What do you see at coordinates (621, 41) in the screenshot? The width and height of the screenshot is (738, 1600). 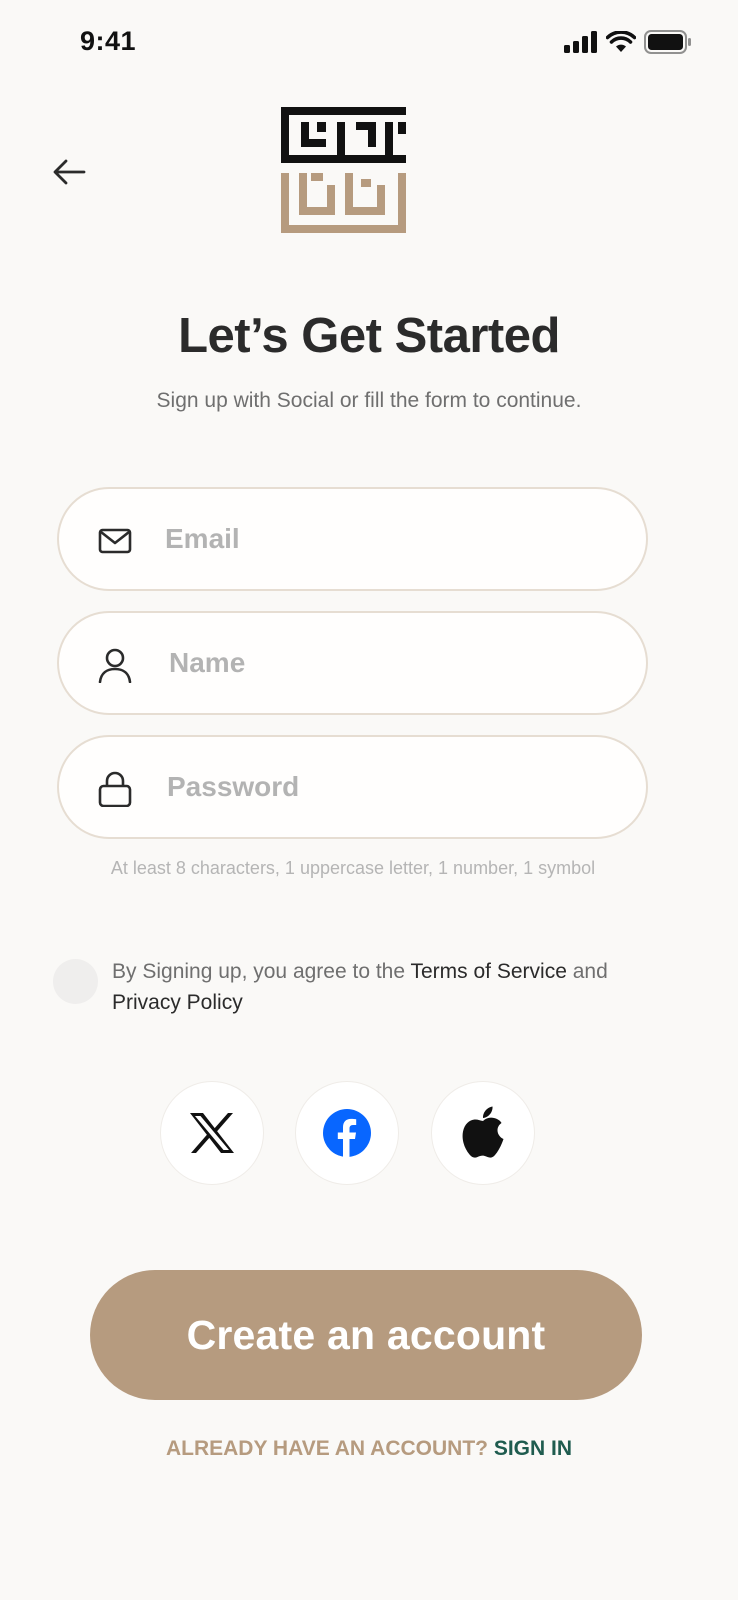 I see `wifi-icon` at bounding box center [621, 41].